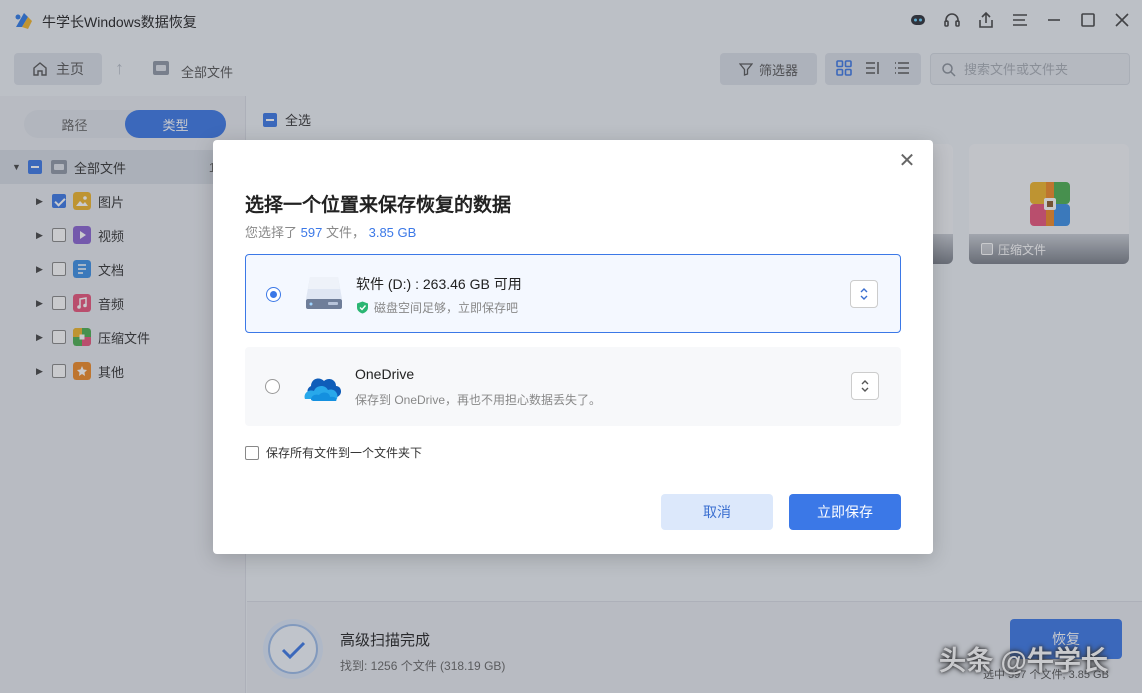 This screenshot has width=1142, height=693. I want to click on option-desc-text: 保存到 OneDrive，再也不用担心数据丢失了。, so click(478, 400).